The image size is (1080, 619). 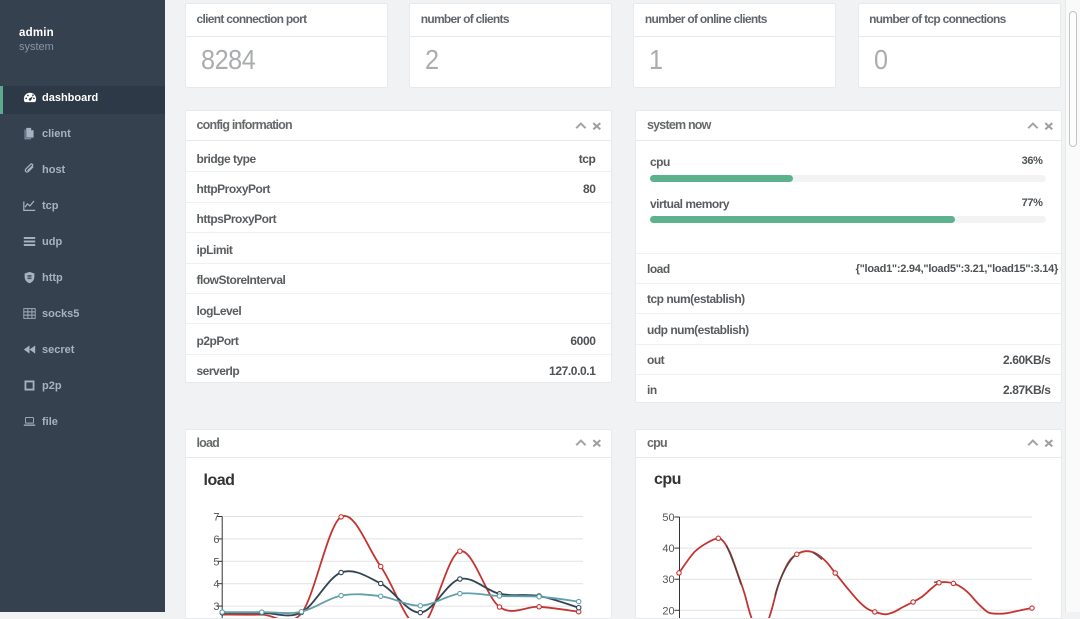 I want to click on svg-text: 50, so click(x=668, y=518).